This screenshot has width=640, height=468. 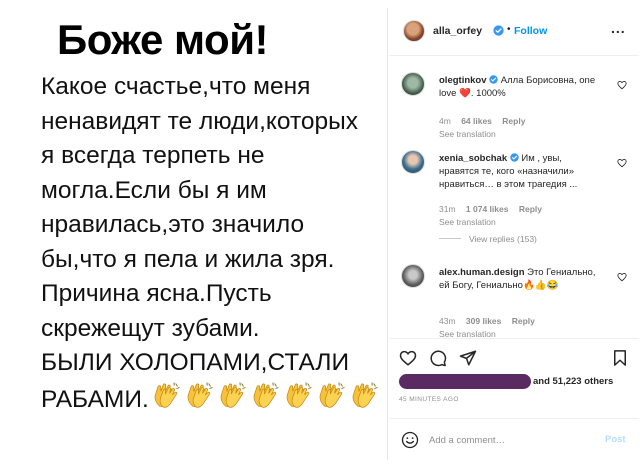 I want to click on post-text-line: бы,что я пела и жила зря., so click(x=188, y=259).